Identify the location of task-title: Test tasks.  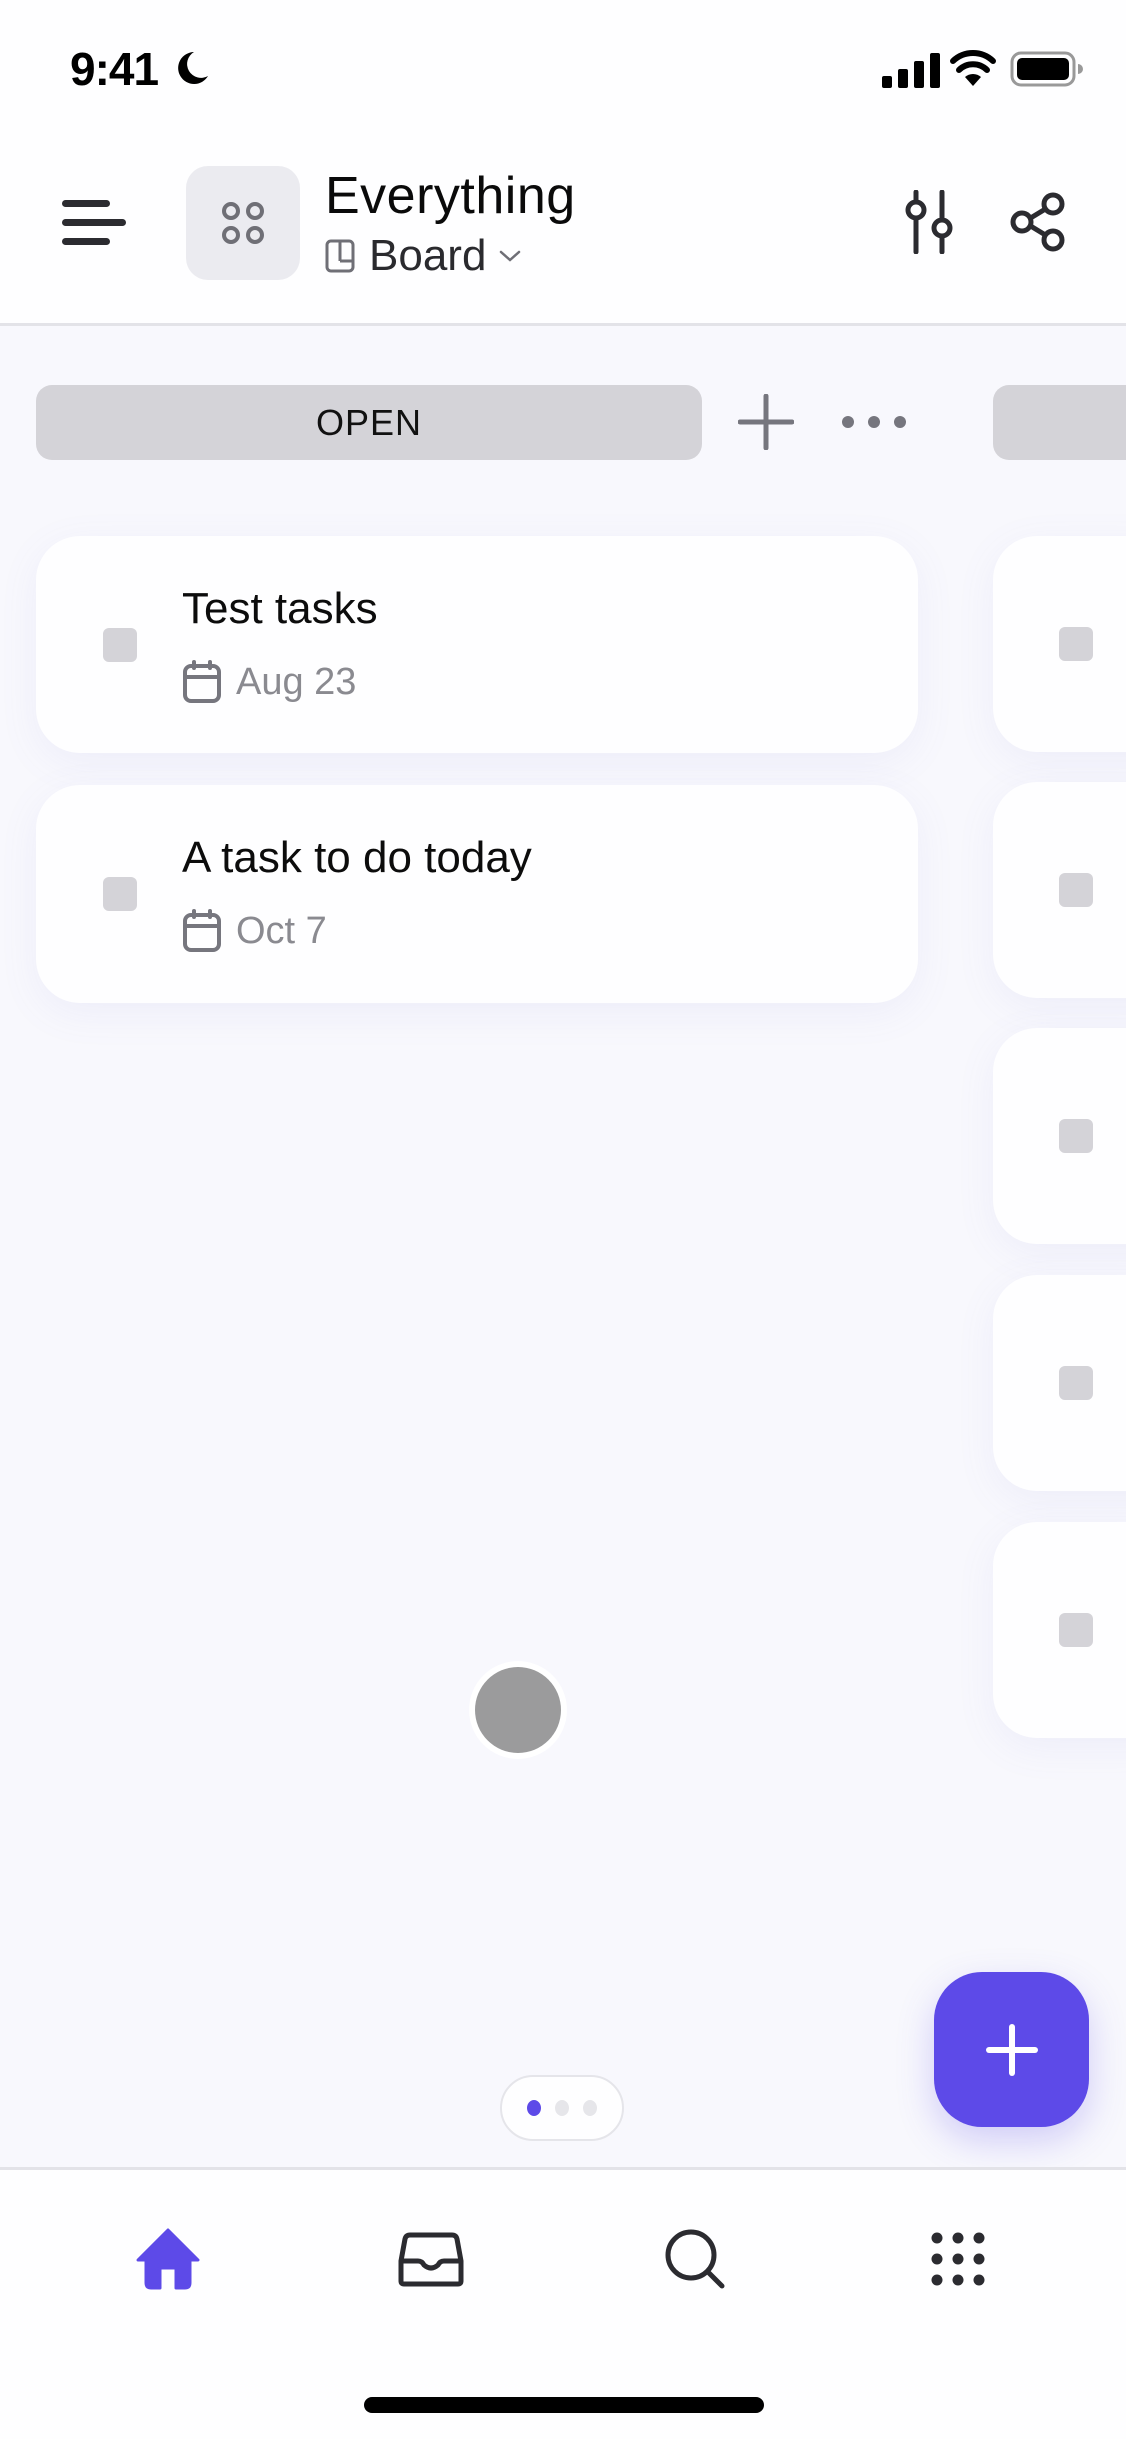
(280, 608).